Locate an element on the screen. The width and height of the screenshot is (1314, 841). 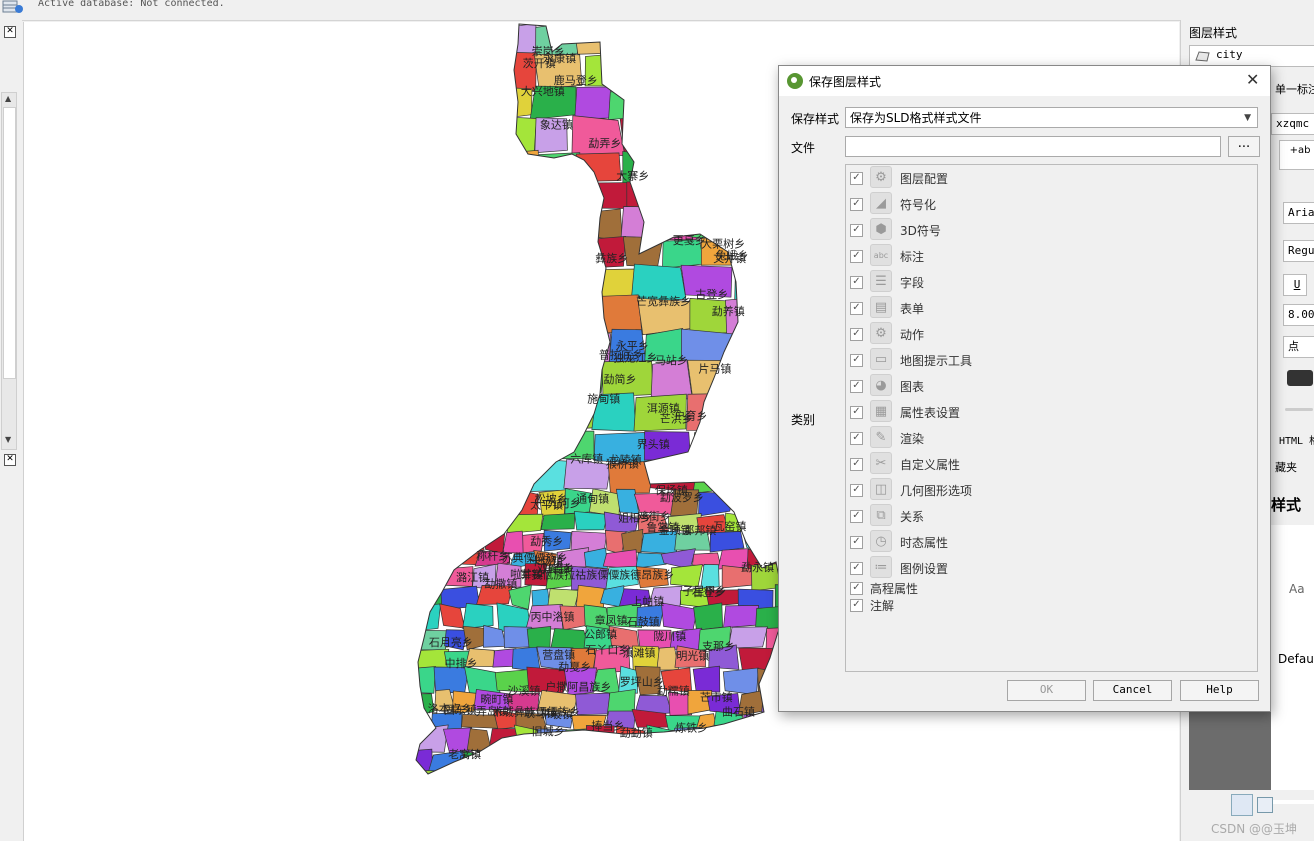
underline-button: U is located at coordinates (1295, 285).